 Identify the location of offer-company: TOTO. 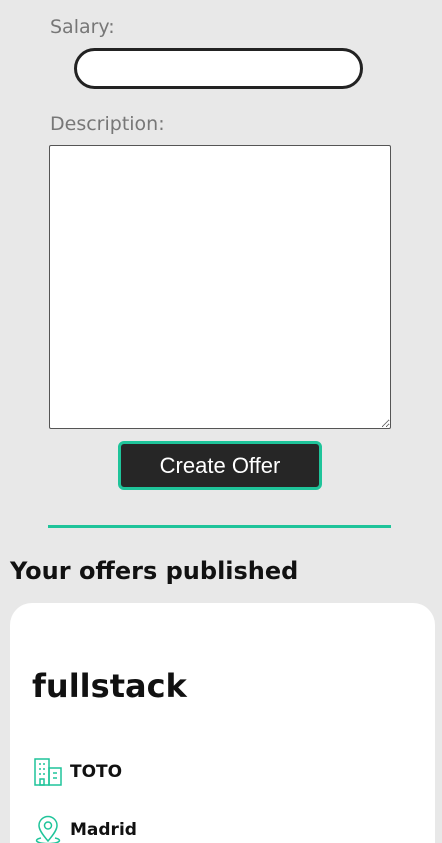
(96, 772).